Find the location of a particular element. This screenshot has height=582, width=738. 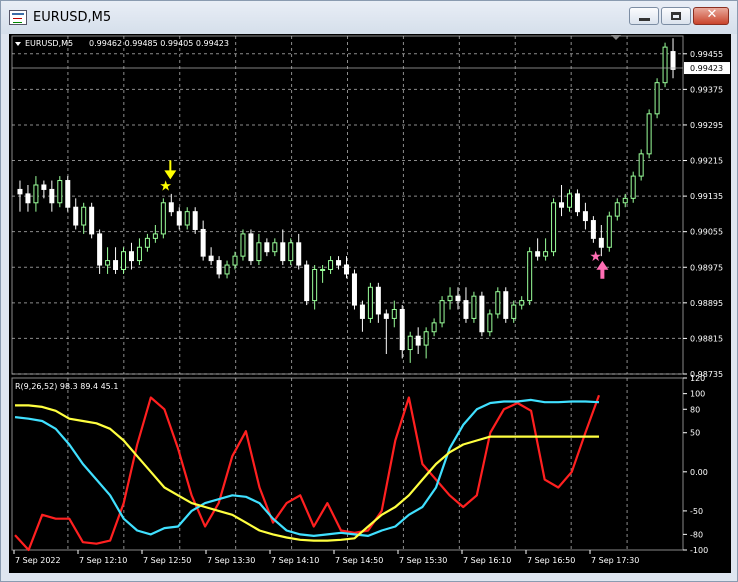

indicator-tick-label: 80 is located at coordinates (695, 409).